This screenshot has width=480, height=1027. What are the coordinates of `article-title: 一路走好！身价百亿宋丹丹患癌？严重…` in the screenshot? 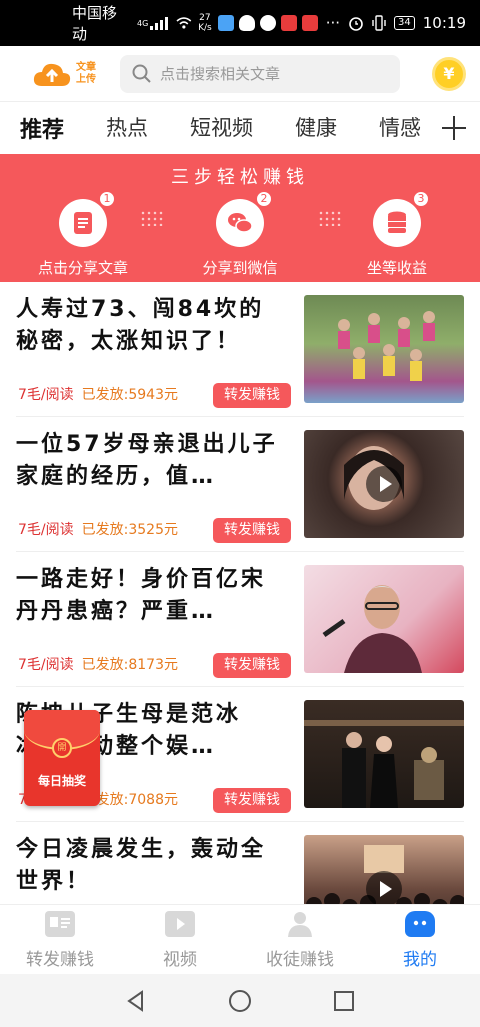 It's located at (141, 595).